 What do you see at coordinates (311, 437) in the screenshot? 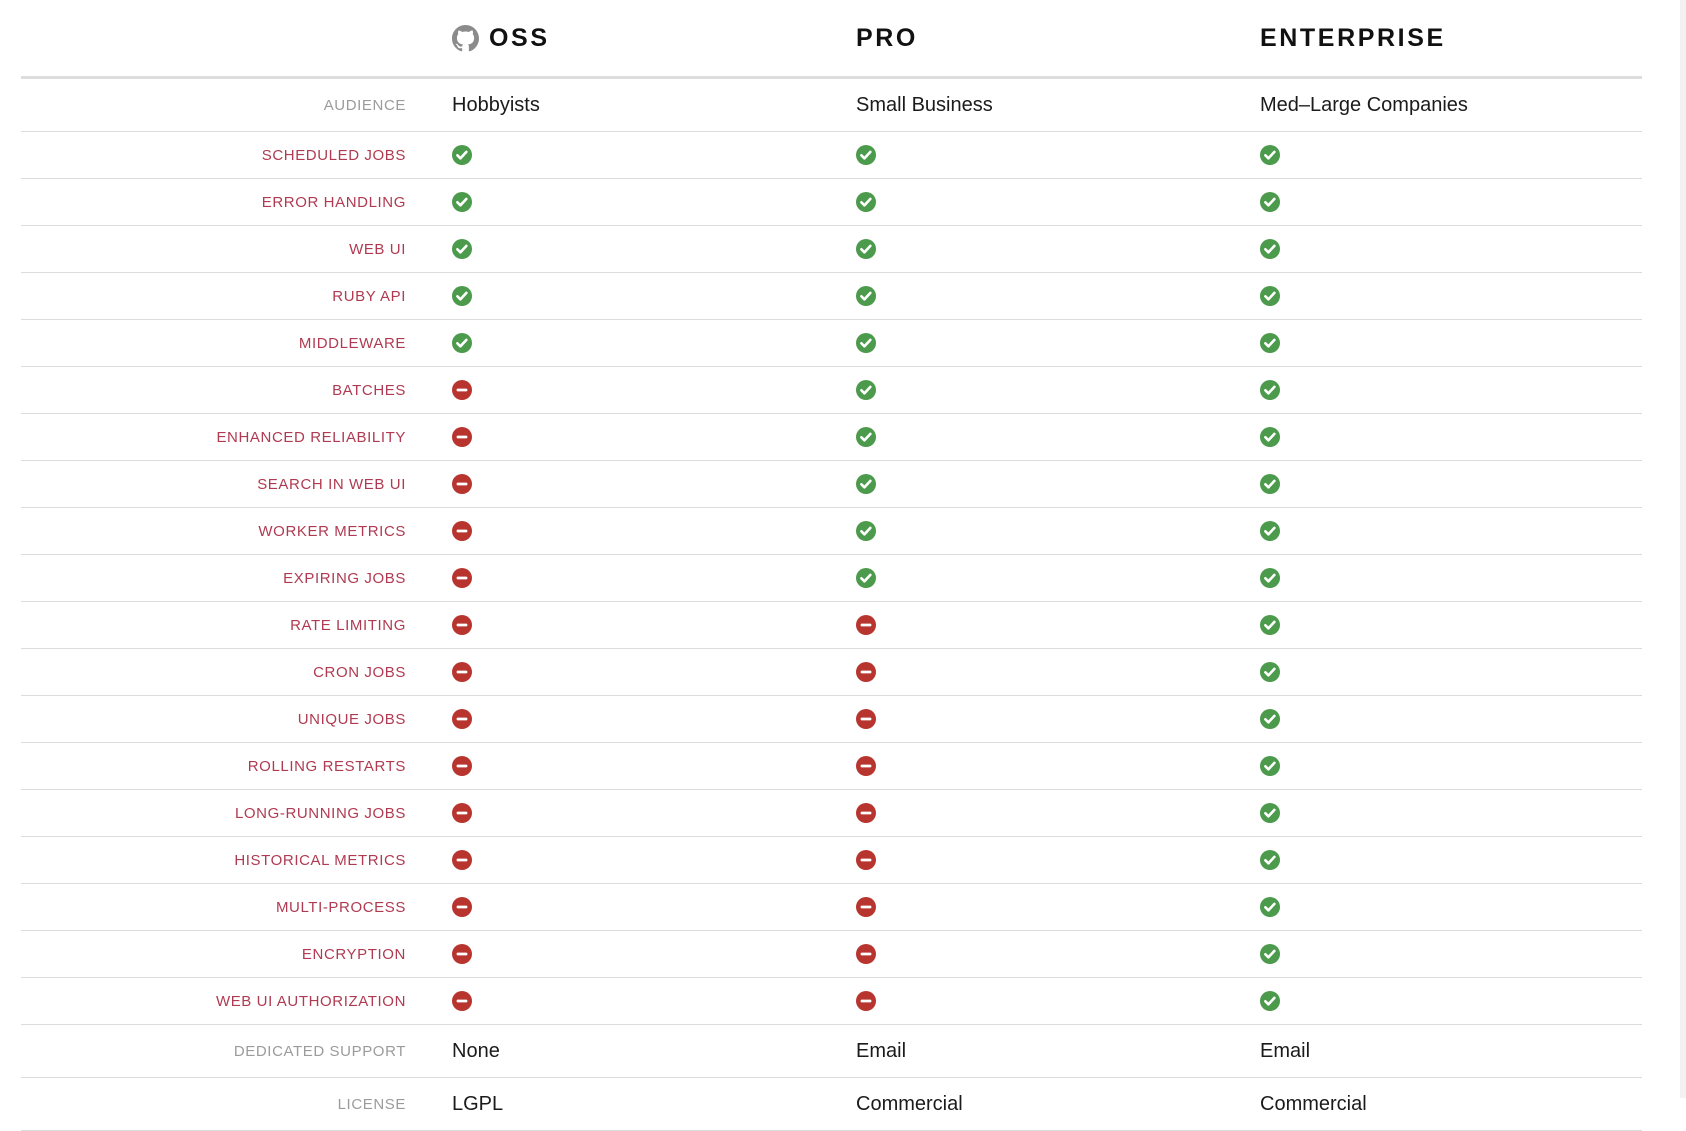
I see `row-label: ENHANCED RELIABILITY` at bounding box center [311, 437].